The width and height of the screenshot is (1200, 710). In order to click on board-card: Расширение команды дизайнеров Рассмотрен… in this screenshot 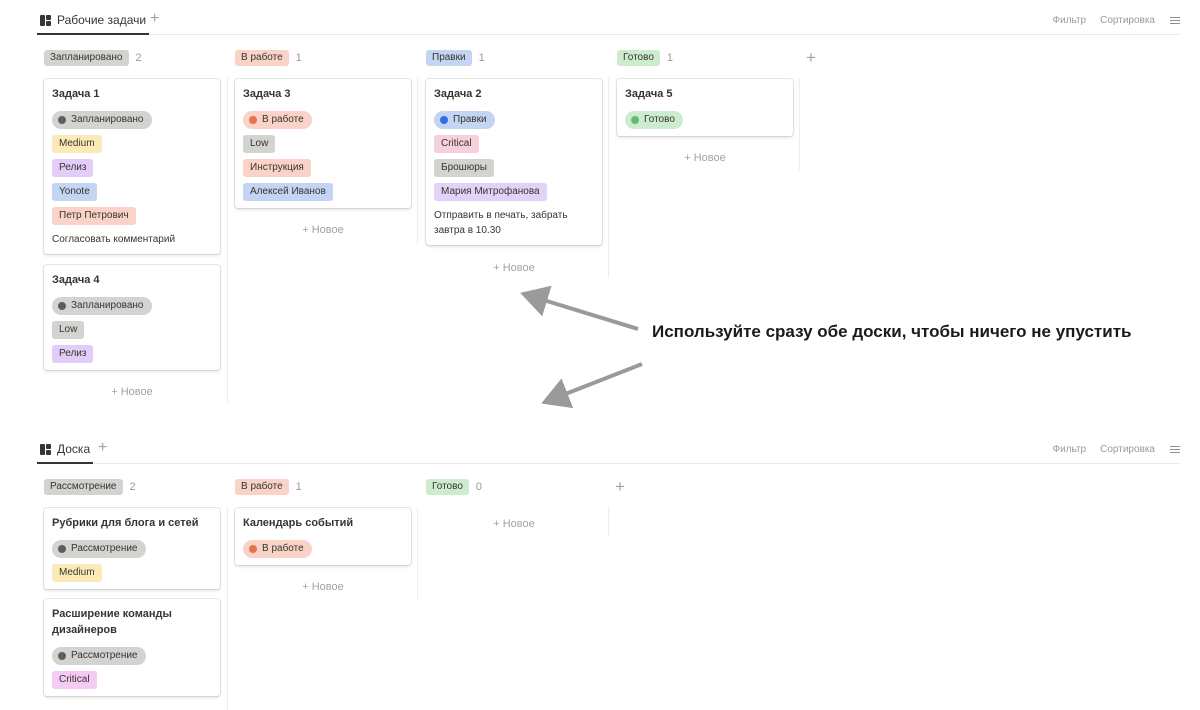, I will do `click(132, 647)`.